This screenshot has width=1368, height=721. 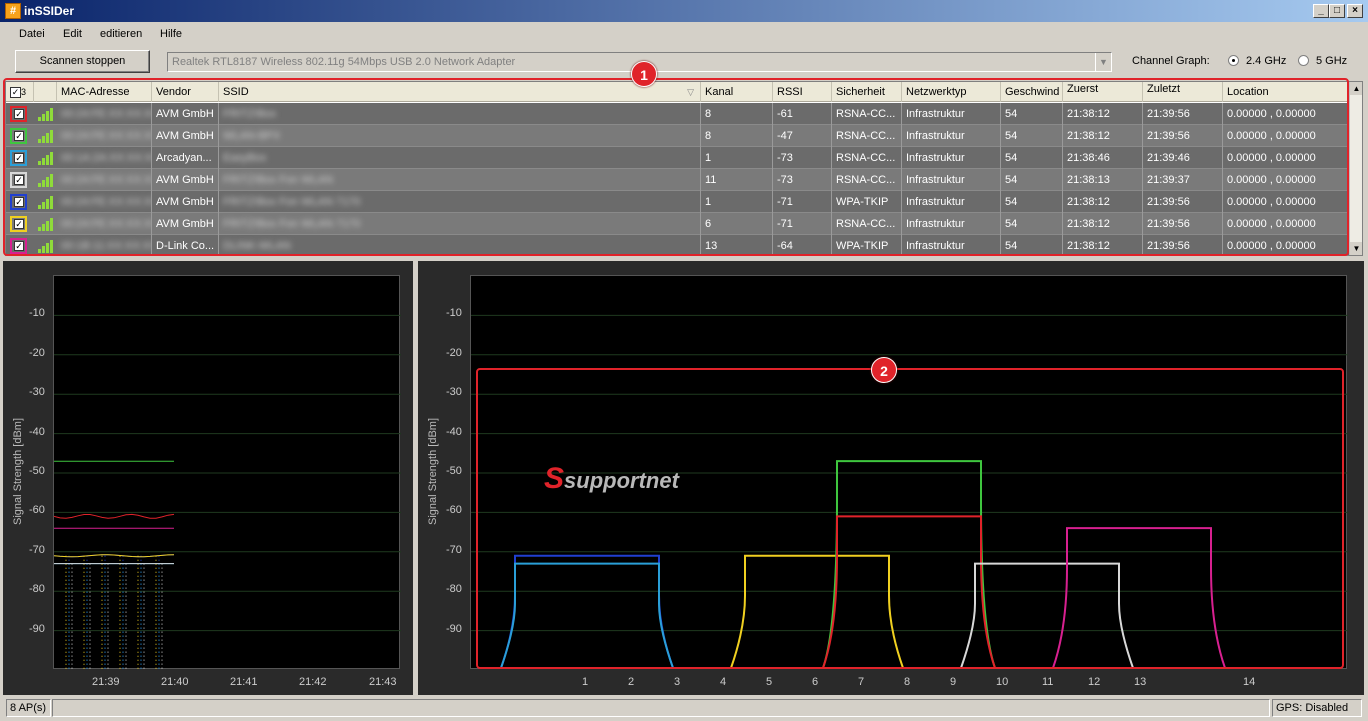 What do you see at coordinates (1233, 60) in the screenshot?
I see `radio-24ghz` at bounding box center [1233, 60].